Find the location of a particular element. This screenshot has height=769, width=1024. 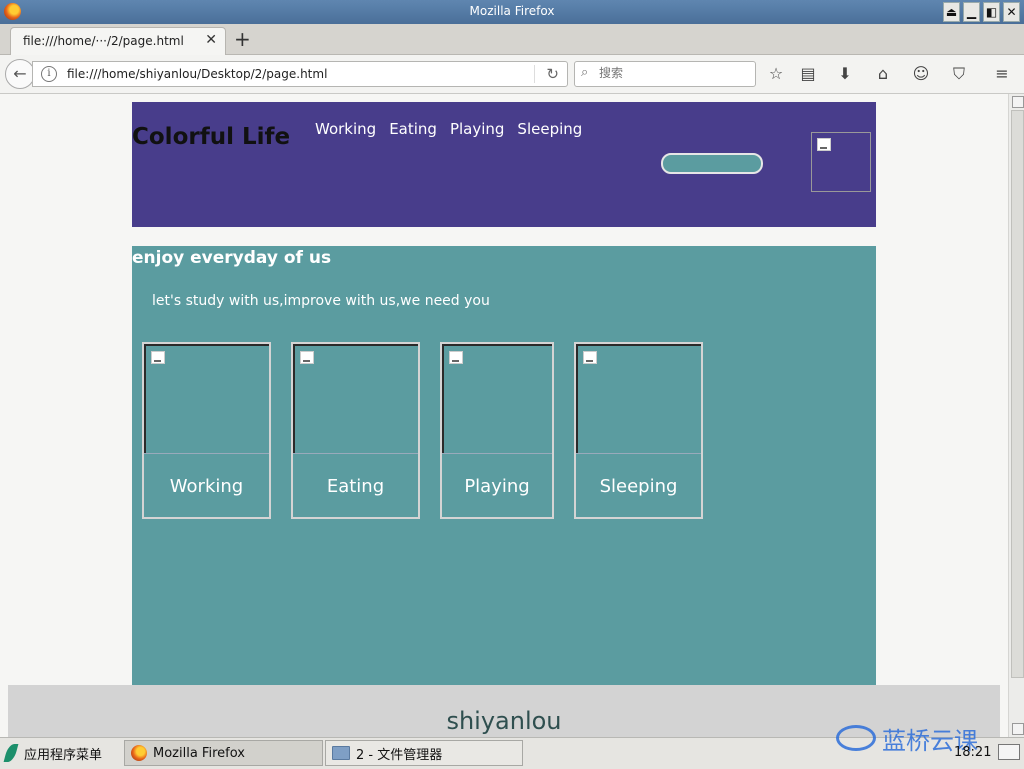

keyboard-icon is located at coordinates (1009, 752).